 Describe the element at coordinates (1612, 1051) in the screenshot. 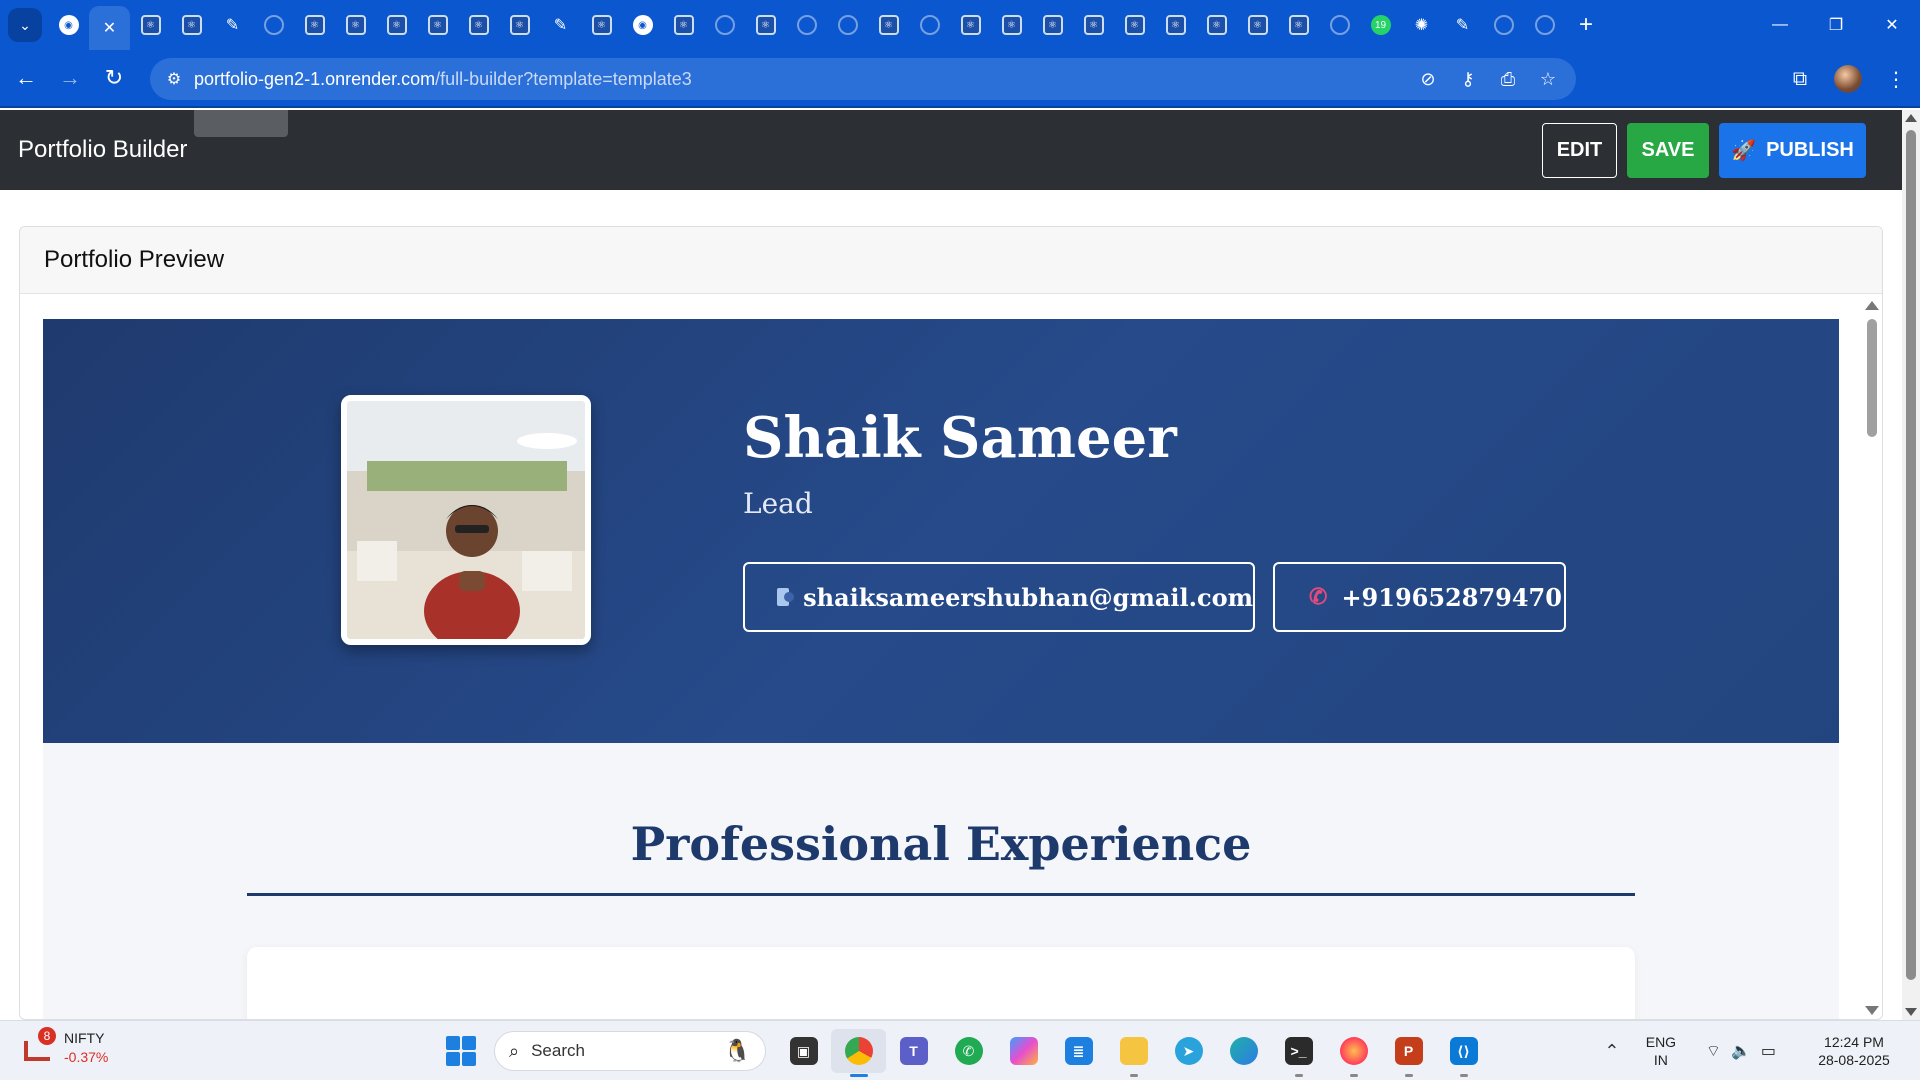

I see `tray-chevron-up-icon: ⌃` at that location.